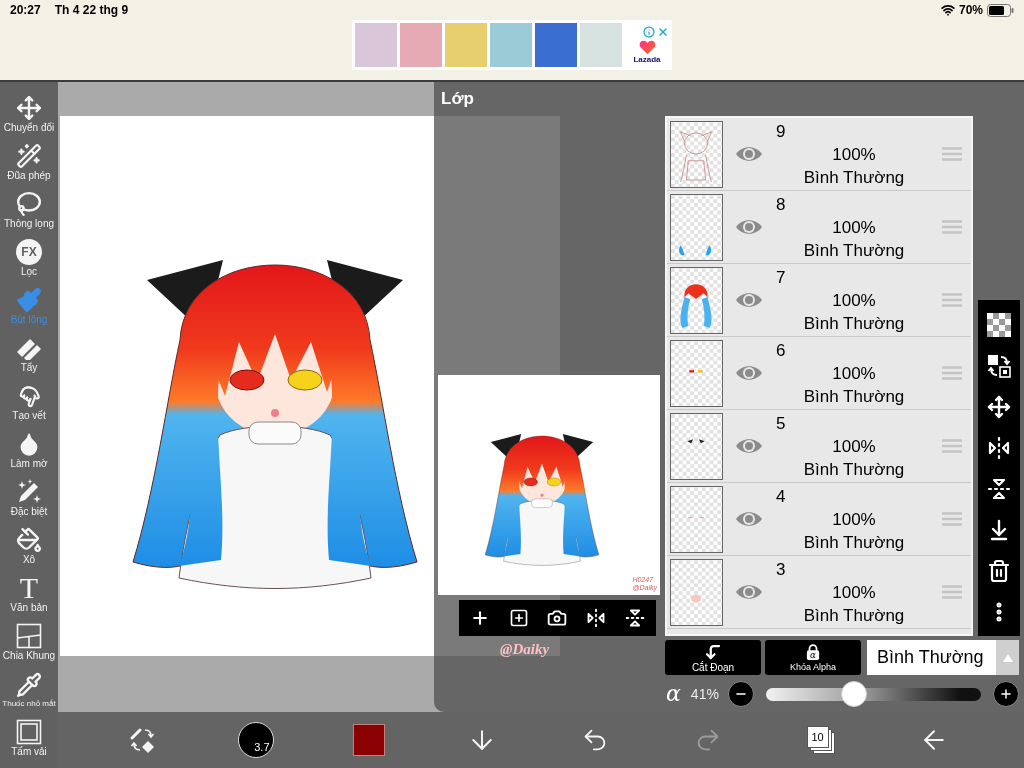 Image resolution: width=1024 pixels, height=768 pixels. Describe the element at coordinates (142, 740) in the screenshot. I see `brush-eraser-swap-icon` at that location.